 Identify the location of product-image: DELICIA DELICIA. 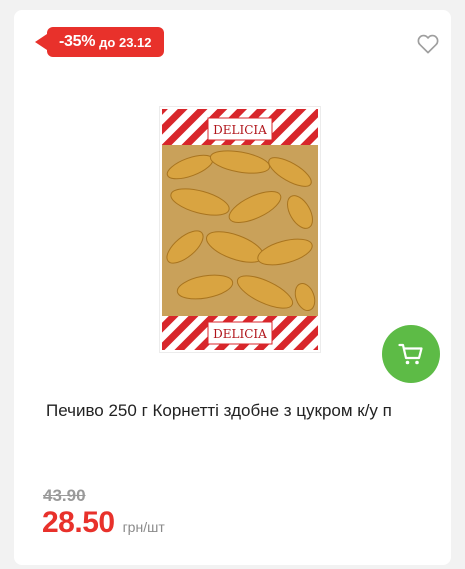
(240, 229).